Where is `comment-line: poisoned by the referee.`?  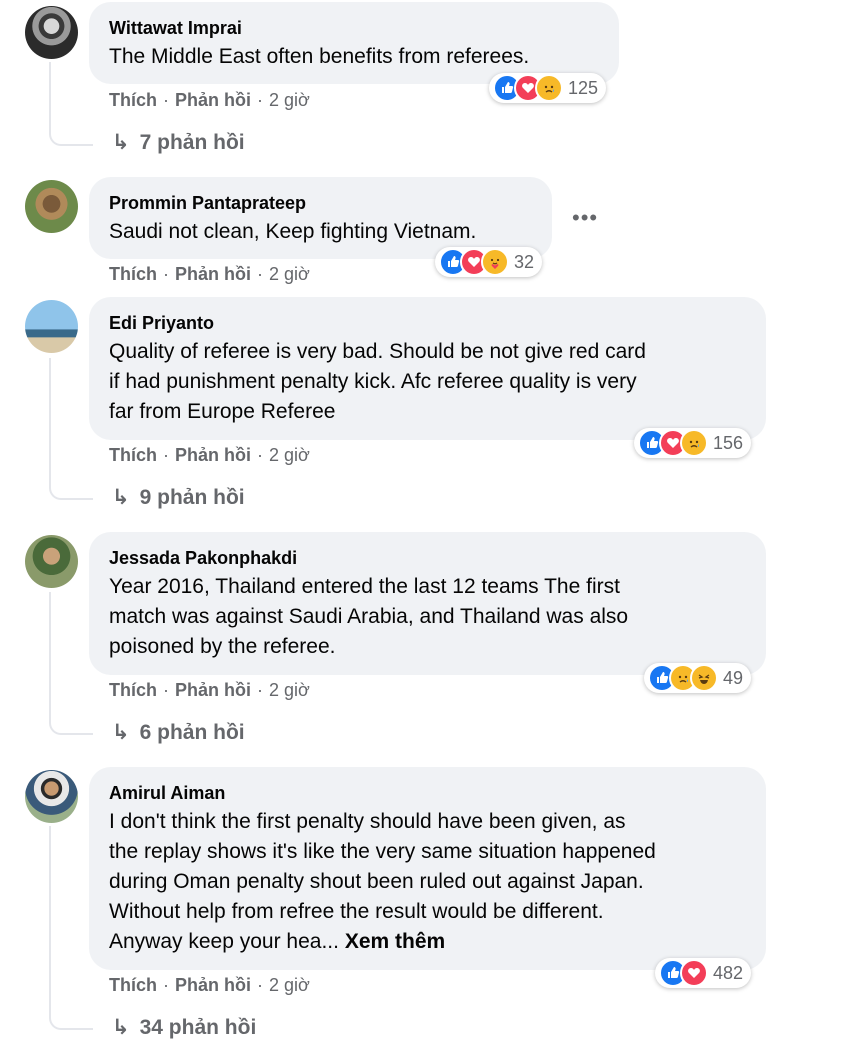
comment-line: poisoned by the referee. is located at coordinates (222, 646).